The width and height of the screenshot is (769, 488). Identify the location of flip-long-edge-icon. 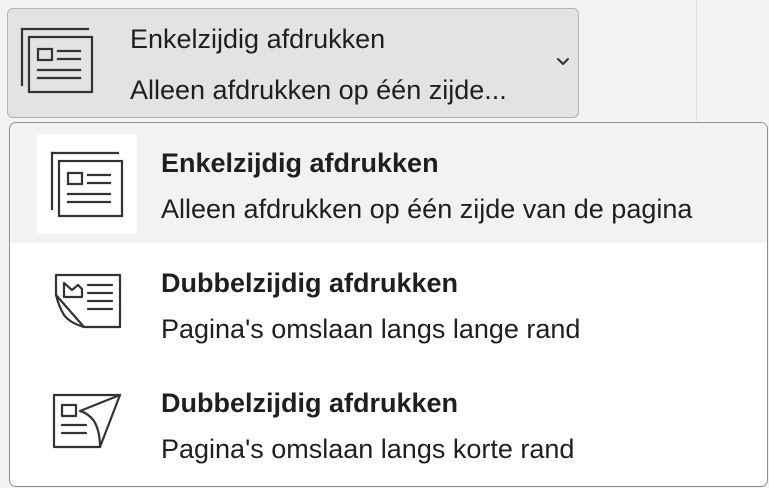
(88, 301).